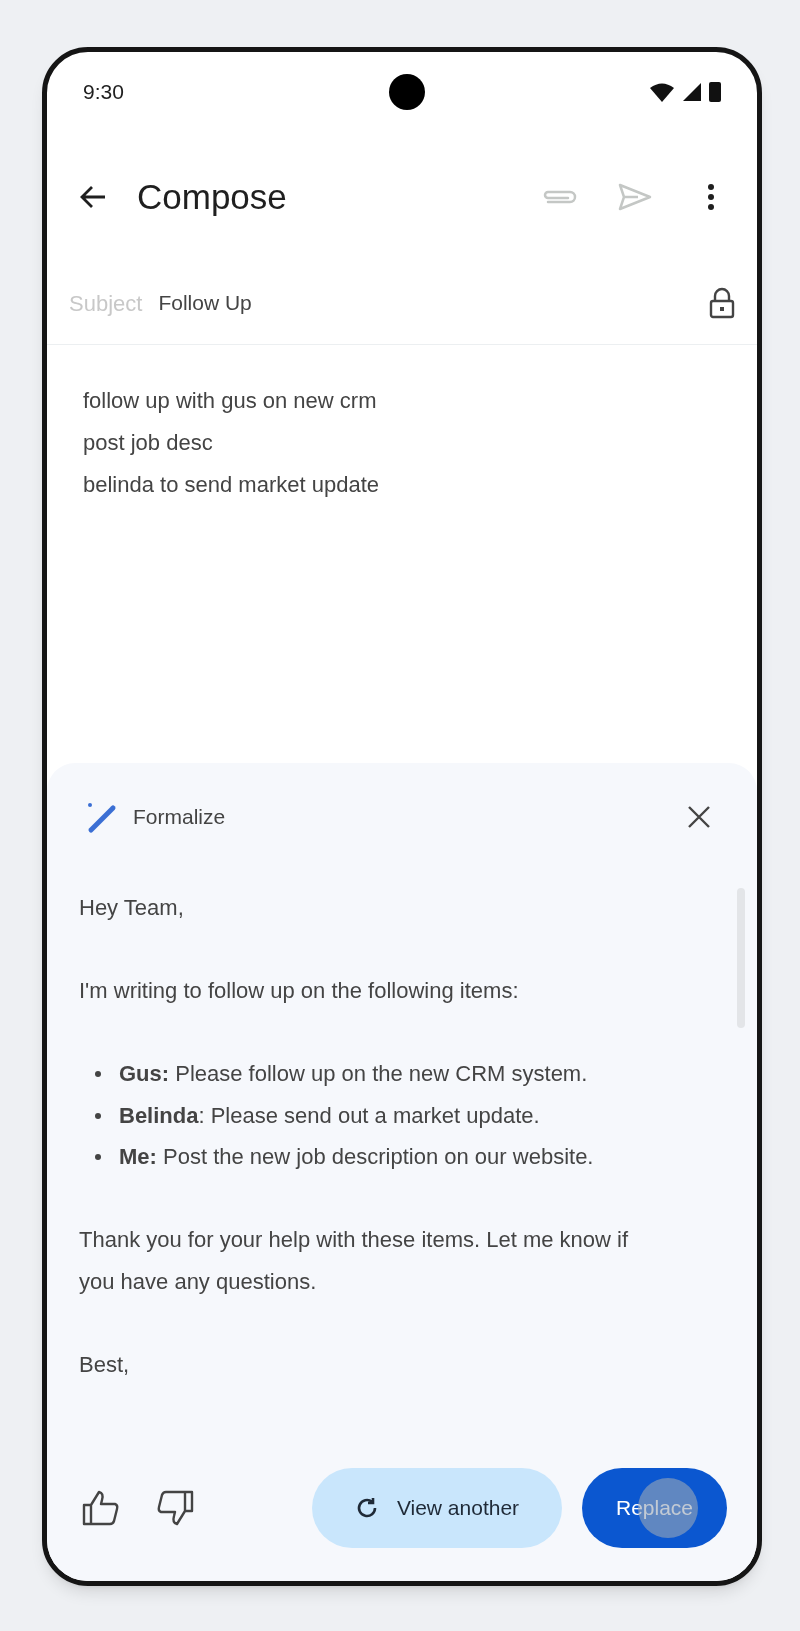  What do you see at coordinates (407, 92) in the screenshot?
I see `camera-hole` at bounding box center [407, 92].